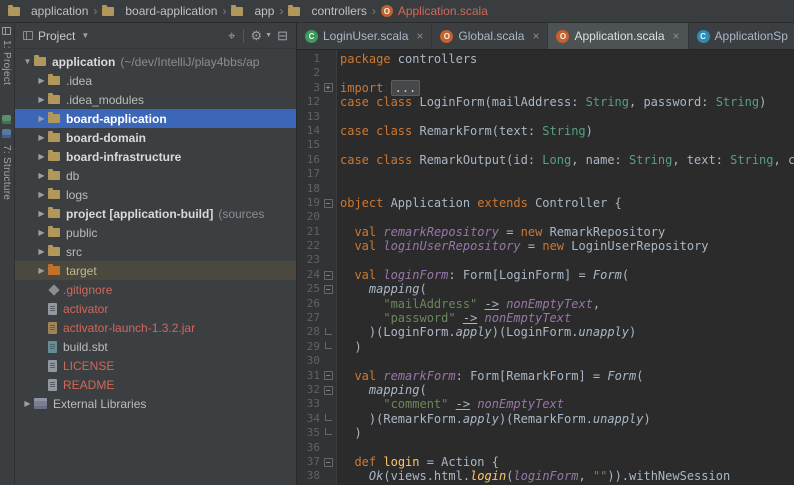  What do you see at coordinates (155, 365) in the screenshot?
I see `tree-row-license: LICENSE` at bounding box center [155, 365].